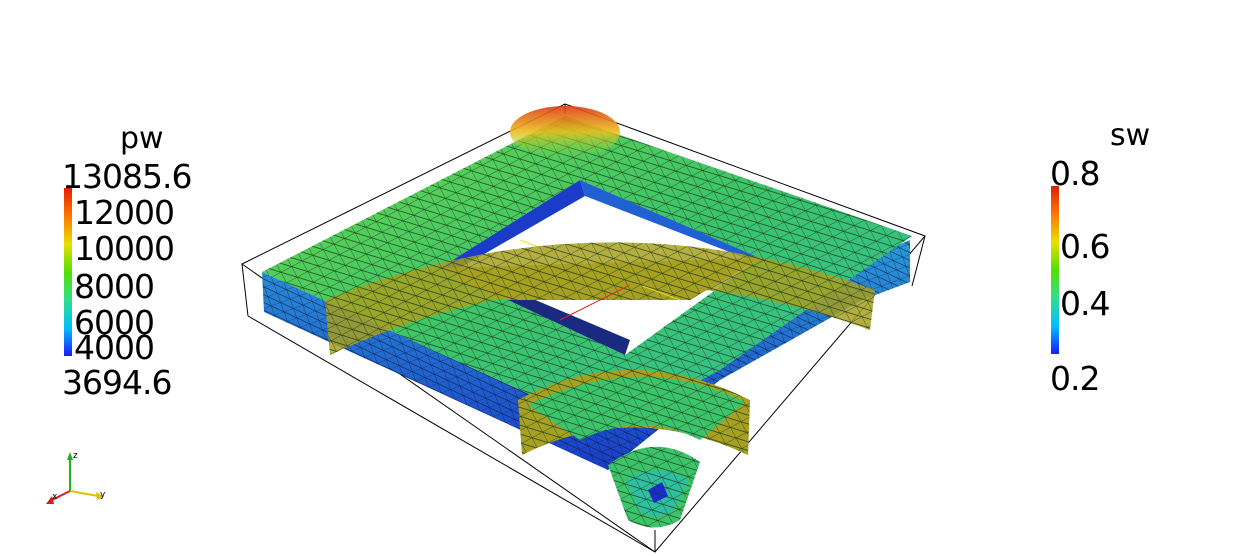 This screenshot has width=1244, height=556. What do you see at coordinates (117, 382) in the screenshot?
I see `pw-legend-min: 3694.6` at bounding box center [117, 382].